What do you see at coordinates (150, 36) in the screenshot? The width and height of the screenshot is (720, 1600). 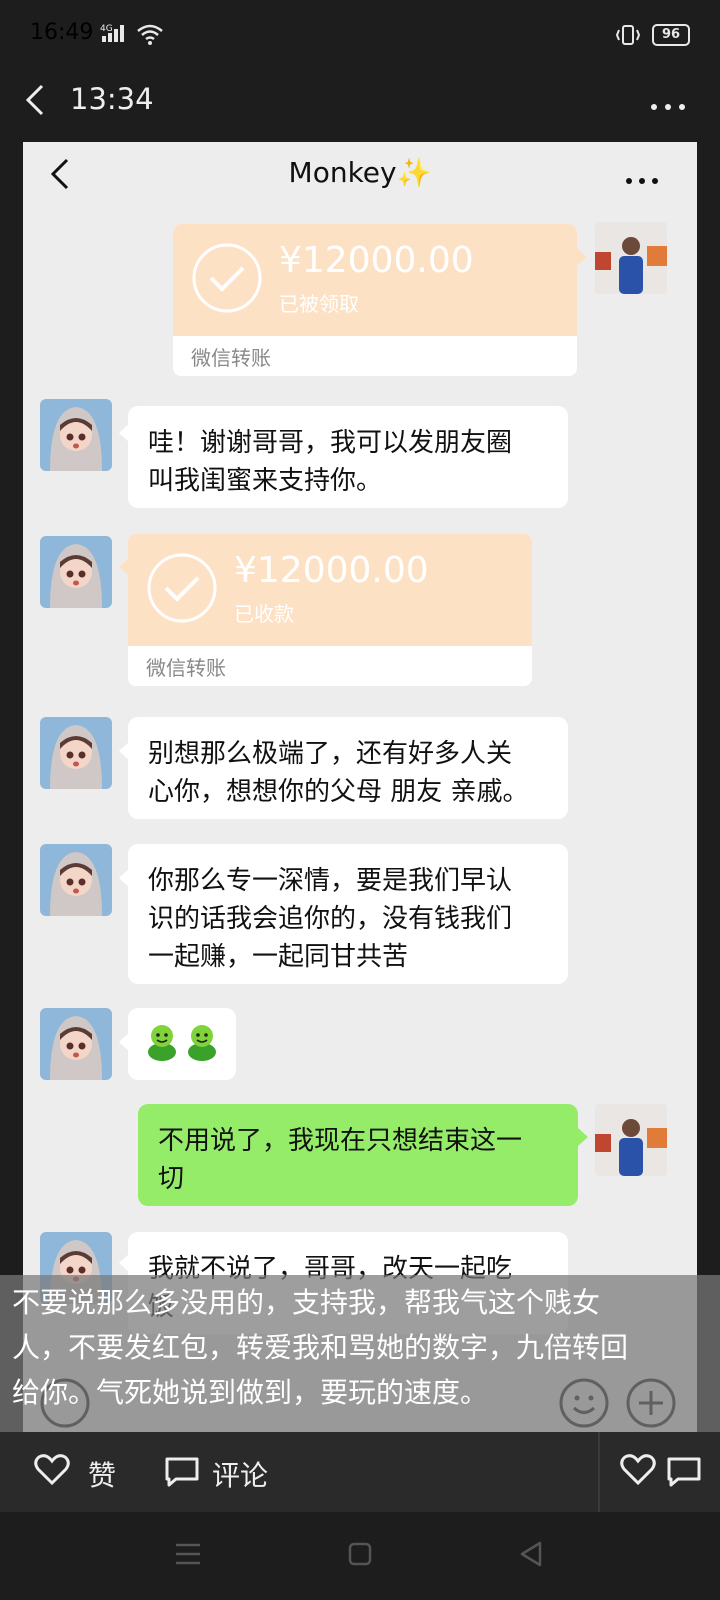 I see `wifi-icon` at bounding box center [150, 36].